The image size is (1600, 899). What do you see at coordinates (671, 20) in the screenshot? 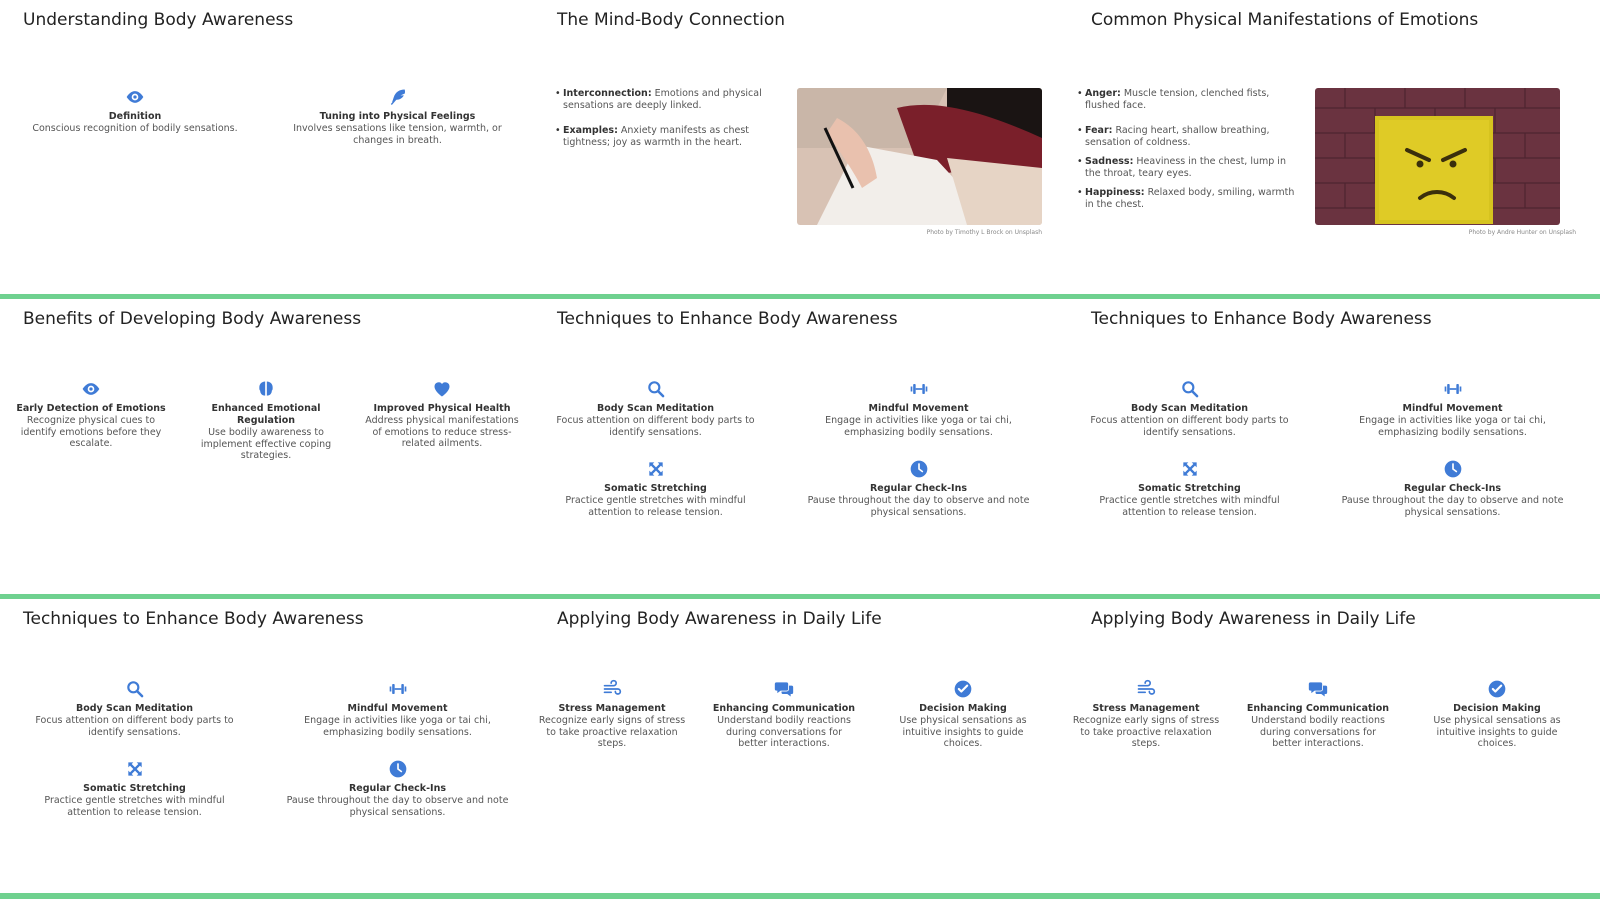
I see `slide-title: The Mind-Body Connection` at bounding box center [671, 20].